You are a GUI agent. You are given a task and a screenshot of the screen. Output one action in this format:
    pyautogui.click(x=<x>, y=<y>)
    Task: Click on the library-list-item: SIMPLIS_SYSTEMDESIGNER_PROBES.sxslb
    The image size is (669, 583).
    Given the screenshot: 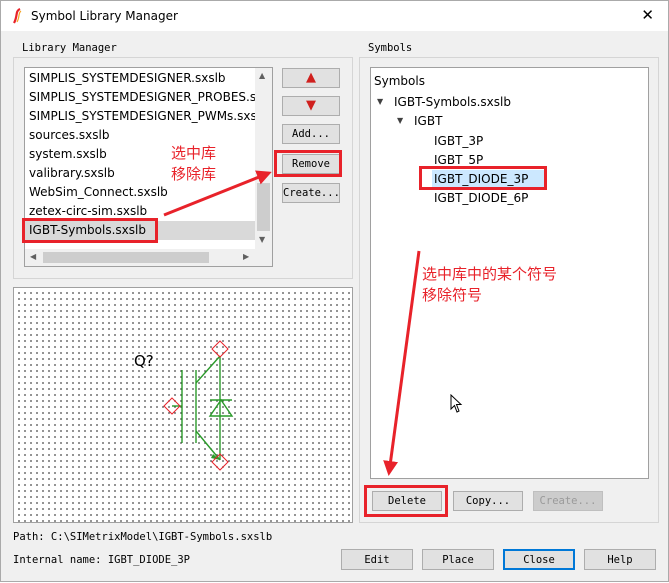 What is the action you would take?
    pyautogui.click(x=150, y=97)
    